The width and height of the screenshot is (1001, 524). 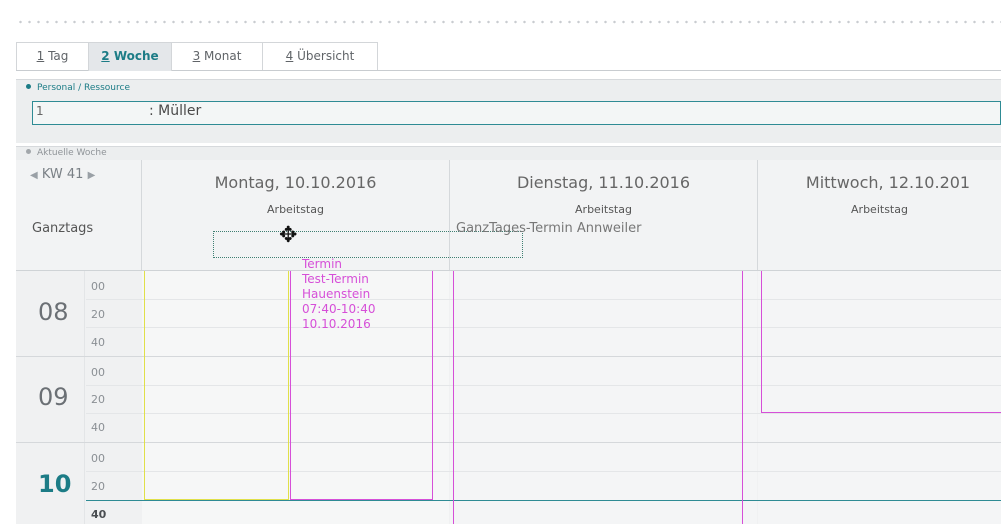 What do you see at coordinates (84, 397) in the screenshot?
I see `minute-gutter-divider` at bounding box center [84, 397].